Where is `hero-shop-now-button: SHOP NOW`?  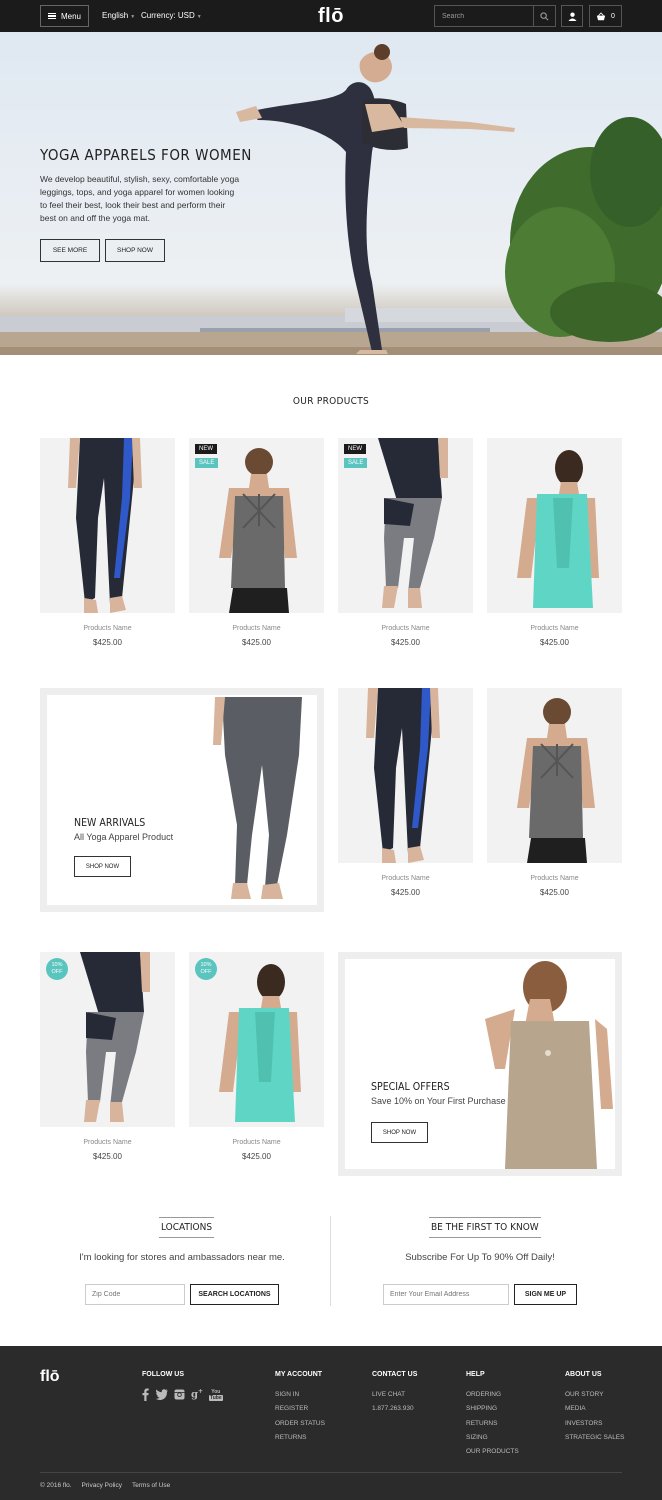 hero-shop-now-button: SHOP NOW is located at coordinates (135, 250).